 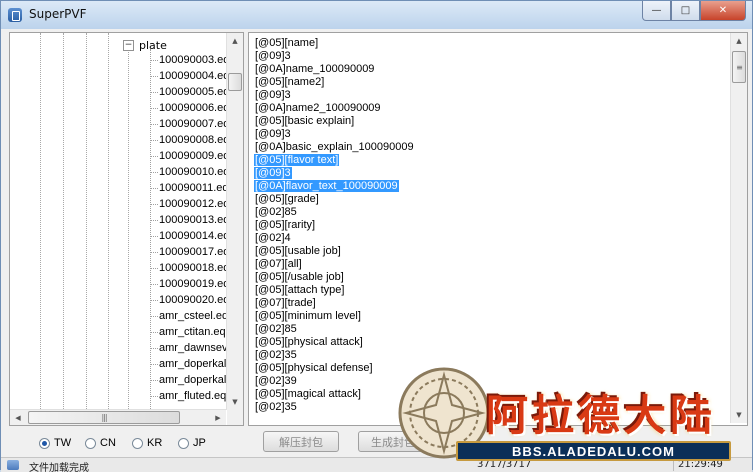 I want to click on tree-item: 100090010.equ, so click(x=193, y=172).